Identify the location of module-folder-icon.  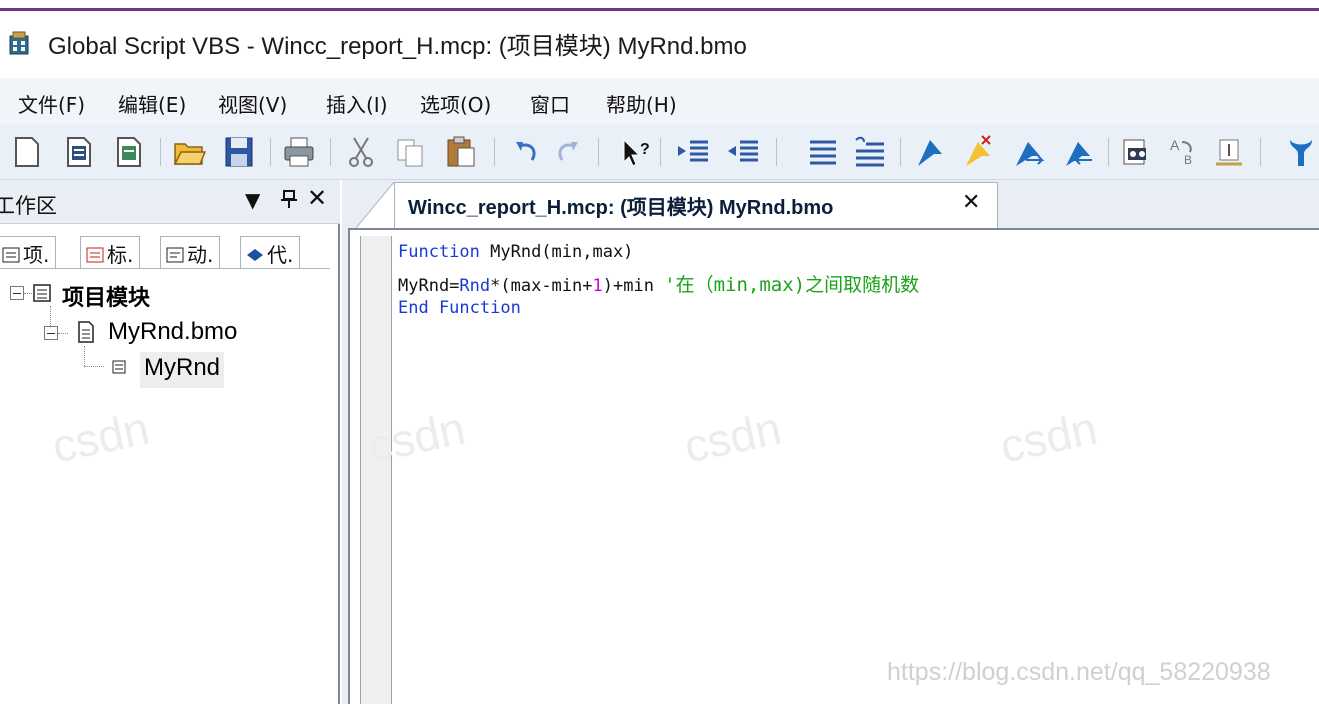
(42, 293).